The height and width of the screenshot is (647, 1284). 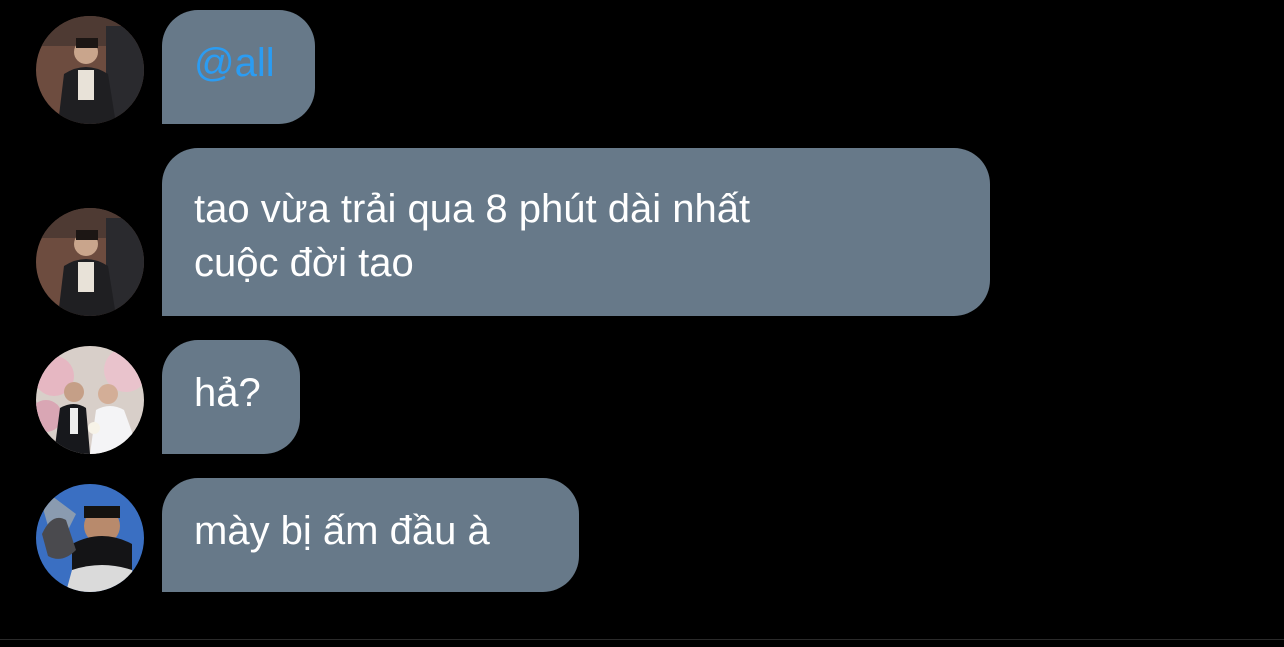 I want to click on message-row: mày bị ấm đầu à, so click(x=316, y=535).